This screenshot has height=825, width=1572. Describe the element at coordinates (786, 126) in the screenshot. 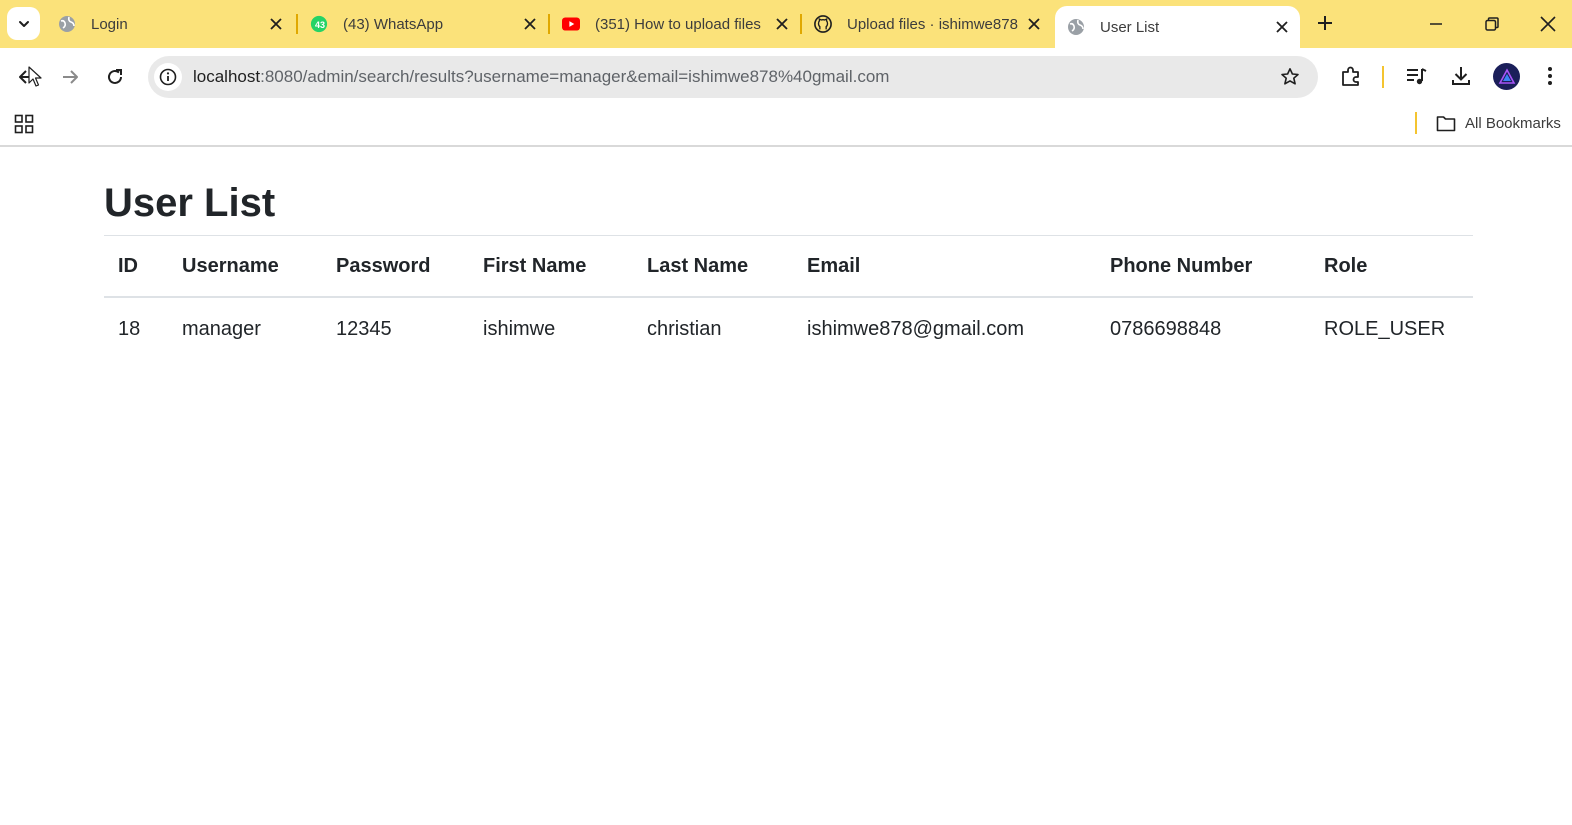

I see `bookmarks-bar: All Bookmarks` at that location.